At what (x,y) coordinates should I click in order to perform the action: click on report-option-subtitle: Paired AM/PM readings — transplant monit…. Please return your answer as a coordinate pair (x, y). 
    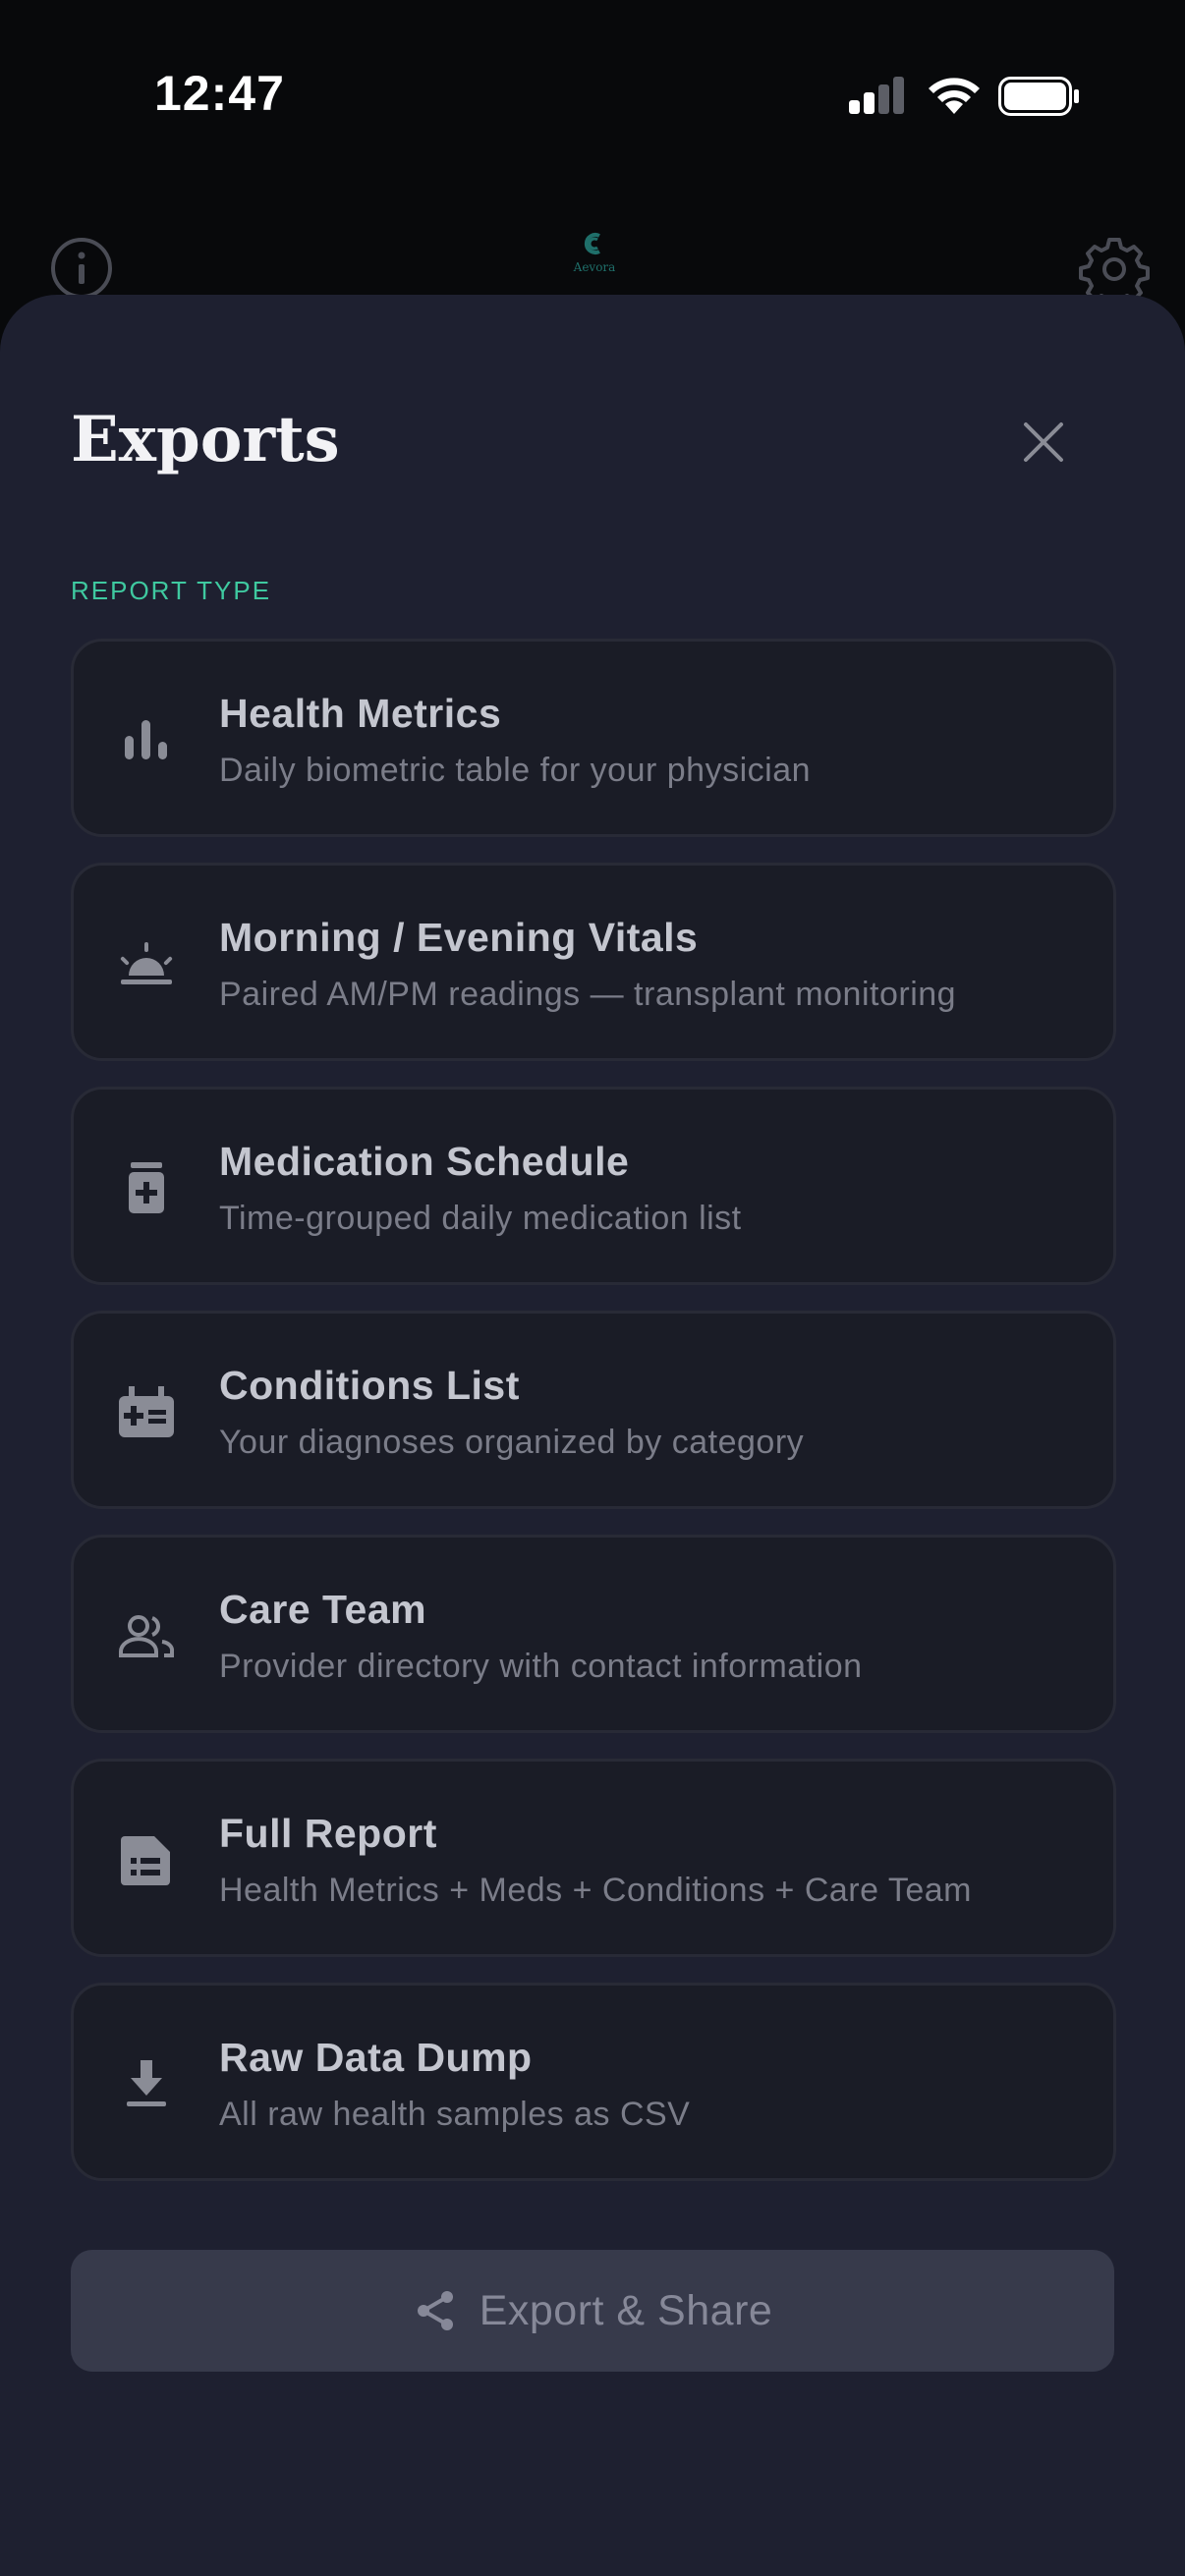
    Looking at the image, I should click on (588, 994).